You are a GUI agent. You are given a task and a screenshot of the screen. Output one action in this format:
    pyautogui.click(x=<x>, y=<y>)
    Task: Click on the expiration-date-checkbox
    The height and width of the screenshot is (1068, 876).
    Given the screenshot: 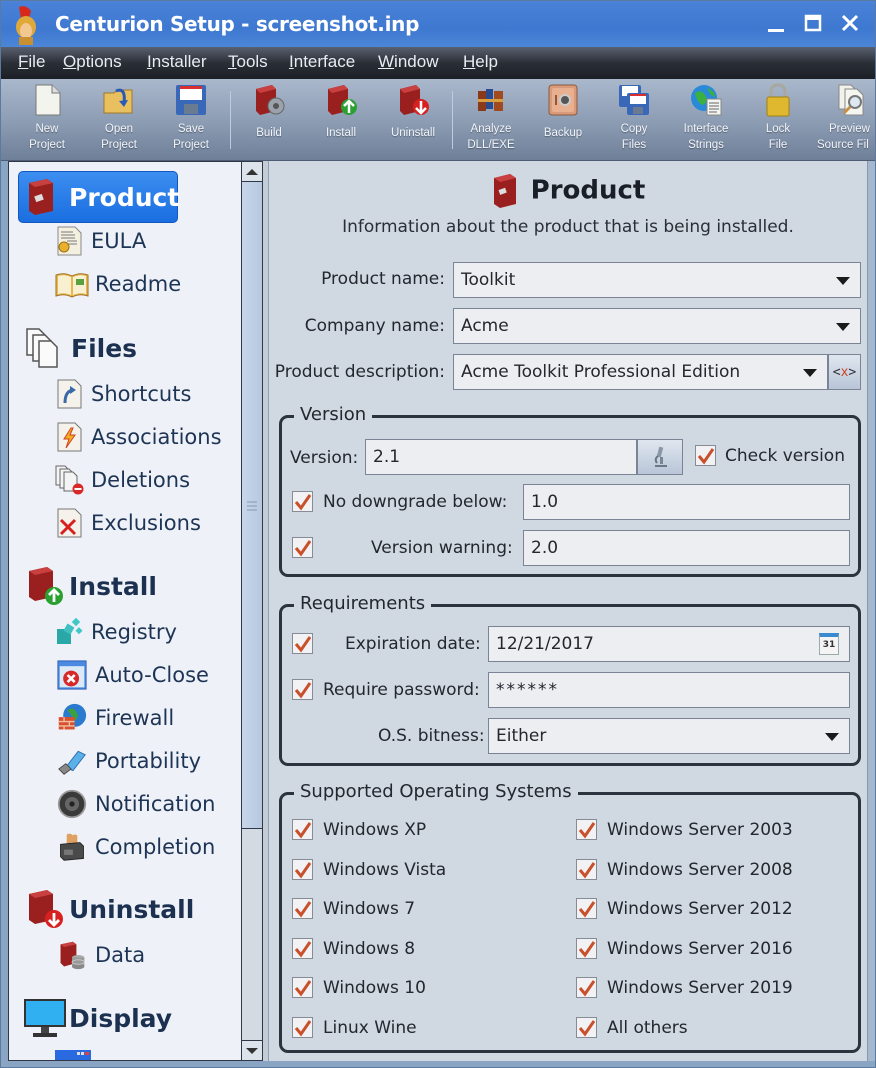 What is the action you would take?
    pyautogui.click(x=302, y=643)
    